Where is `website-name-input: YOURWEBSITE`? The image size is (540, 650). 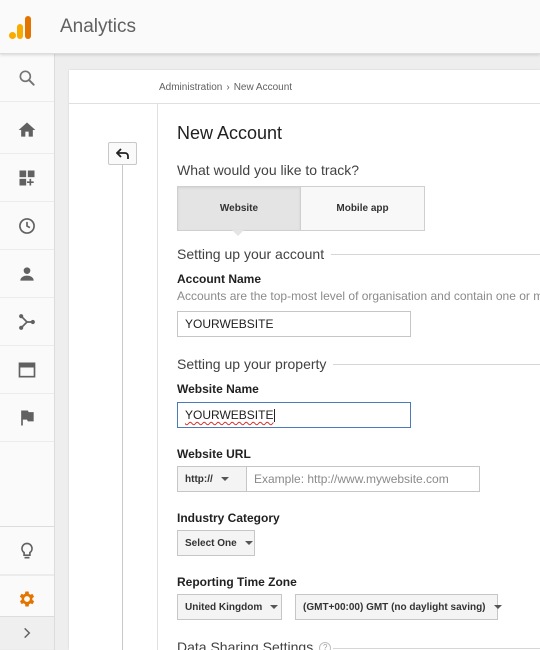 website-name-input: YOURWEBSITE is located at coordinates (294, 415).